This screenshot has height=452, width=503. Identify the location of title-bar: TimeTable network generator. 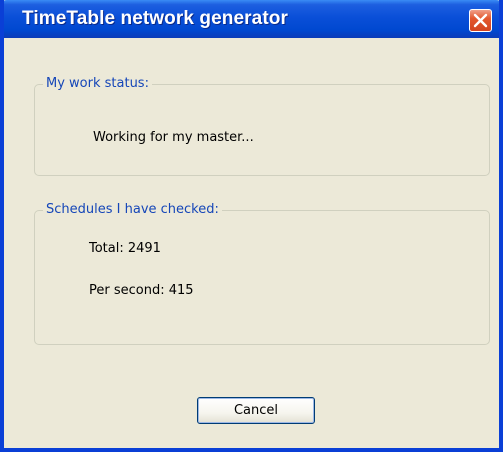
(251, 19).